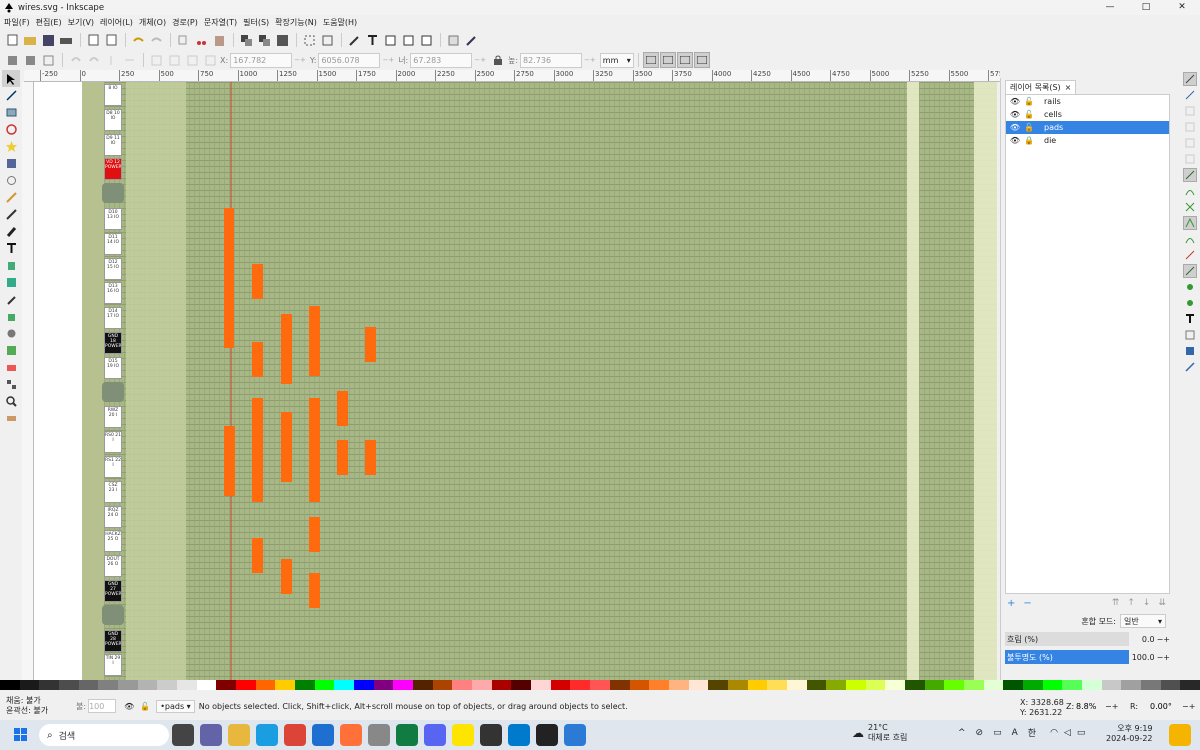 The image size is (1200, 750). I want to click on excel-icon, so click(407, 735).